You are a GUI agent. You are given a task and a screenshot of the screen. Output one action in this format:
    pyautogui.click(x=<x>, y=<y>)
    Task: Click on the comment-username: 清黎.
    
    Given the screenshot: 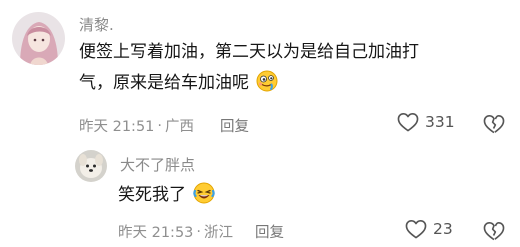 What is the action you would take?
    pyautogui.click(x=96, y=24)
    